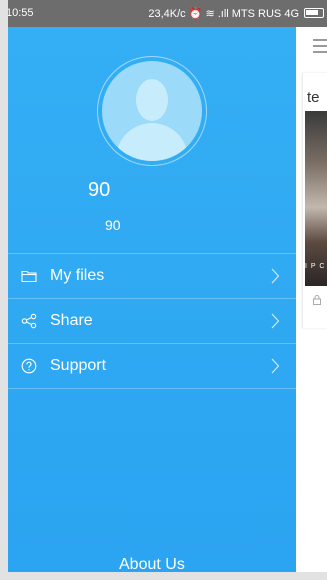 This screenshot has width=327, height=580. Describe the element at coordinates (29, 321) in the screenshot. I see `share-icon` at that location.